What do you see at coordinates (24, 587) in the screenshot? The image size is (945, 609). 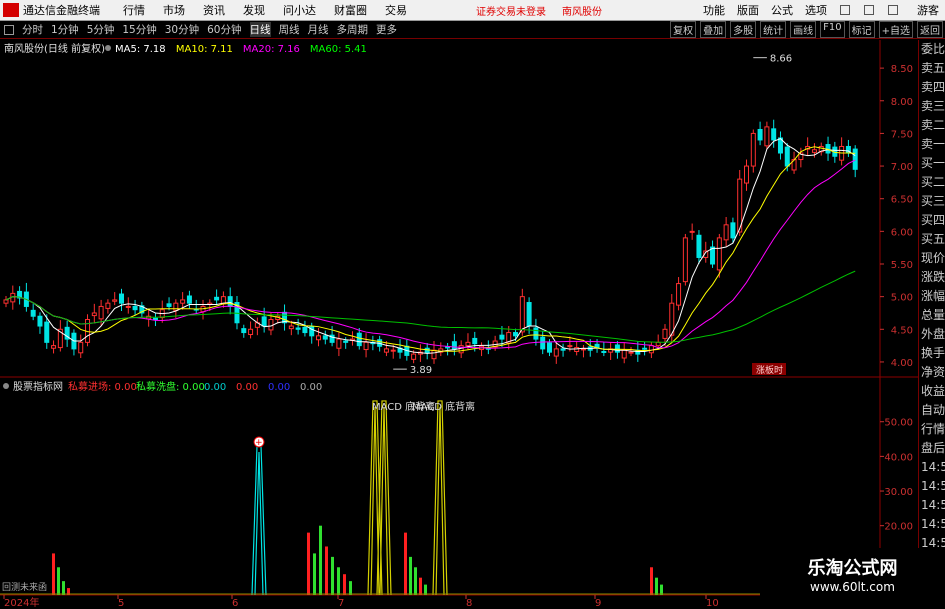 I see `left-caption: 回测未来函` at bounding box center [24, 587].